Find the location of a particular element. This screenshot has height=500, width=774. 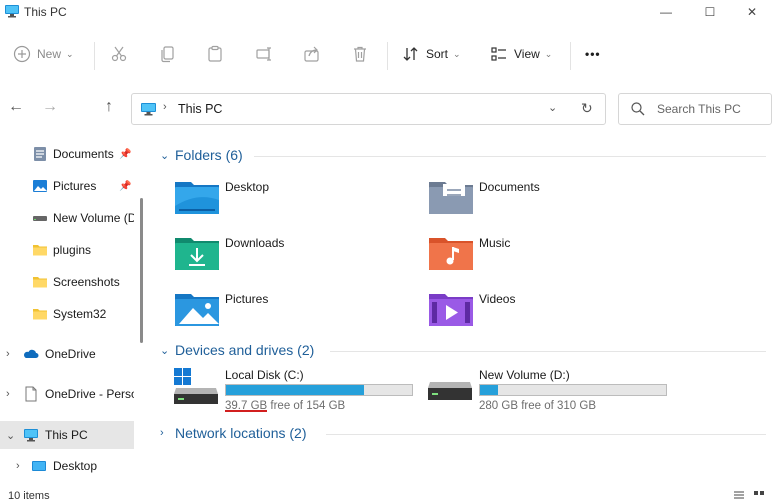

group-title: Folders (6) is located at coordinates (209, 155).